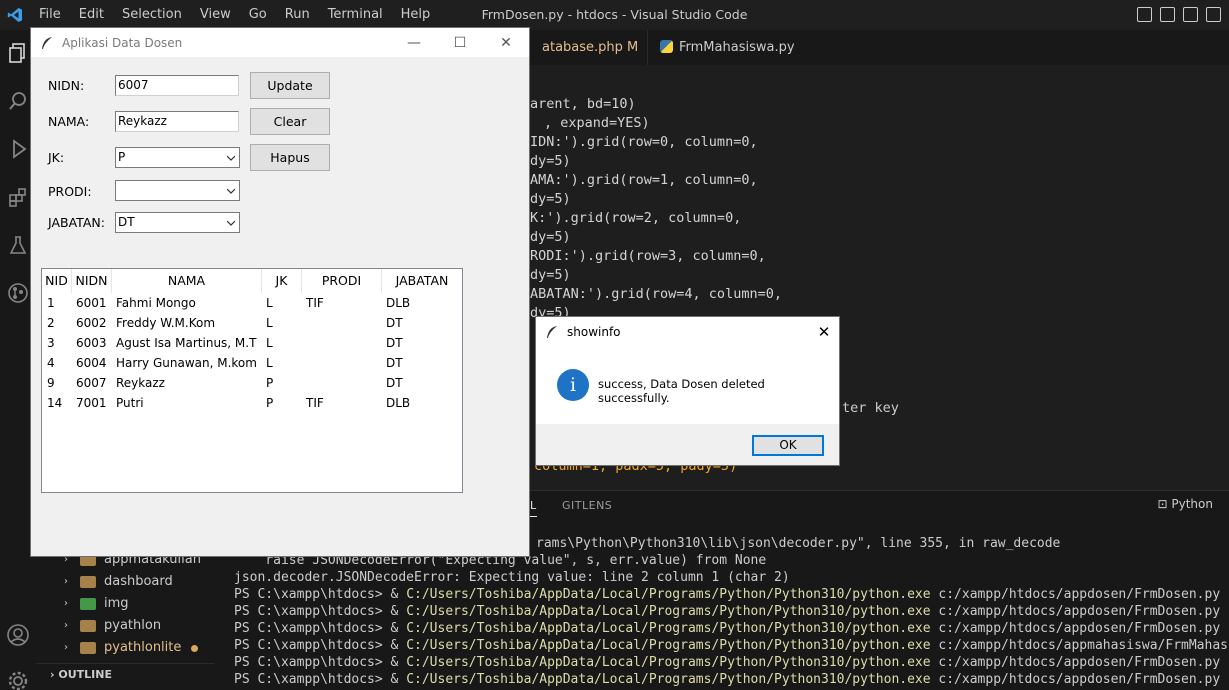 The image size is (1229, 690). What do you see at coordinates (59, 363) in the screenshot?
I see `cell-nid: 4` at bounding box center [59, 363].